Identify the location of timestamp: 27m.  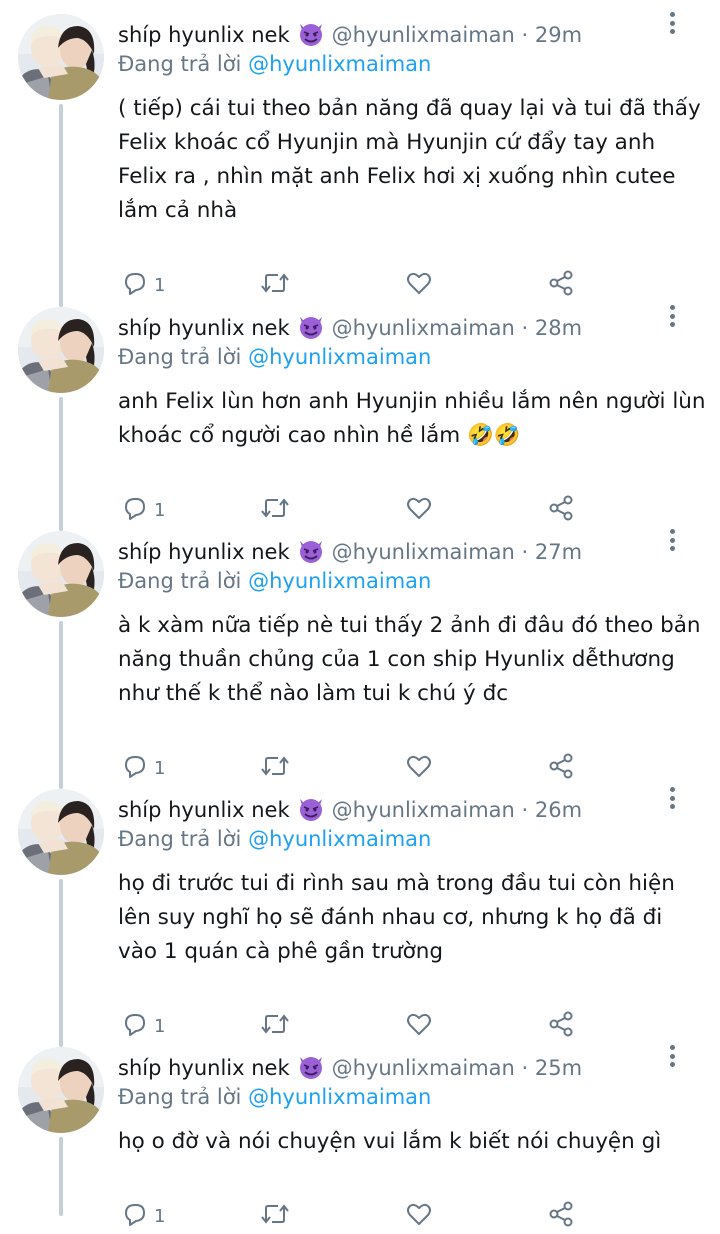
(558, 552).